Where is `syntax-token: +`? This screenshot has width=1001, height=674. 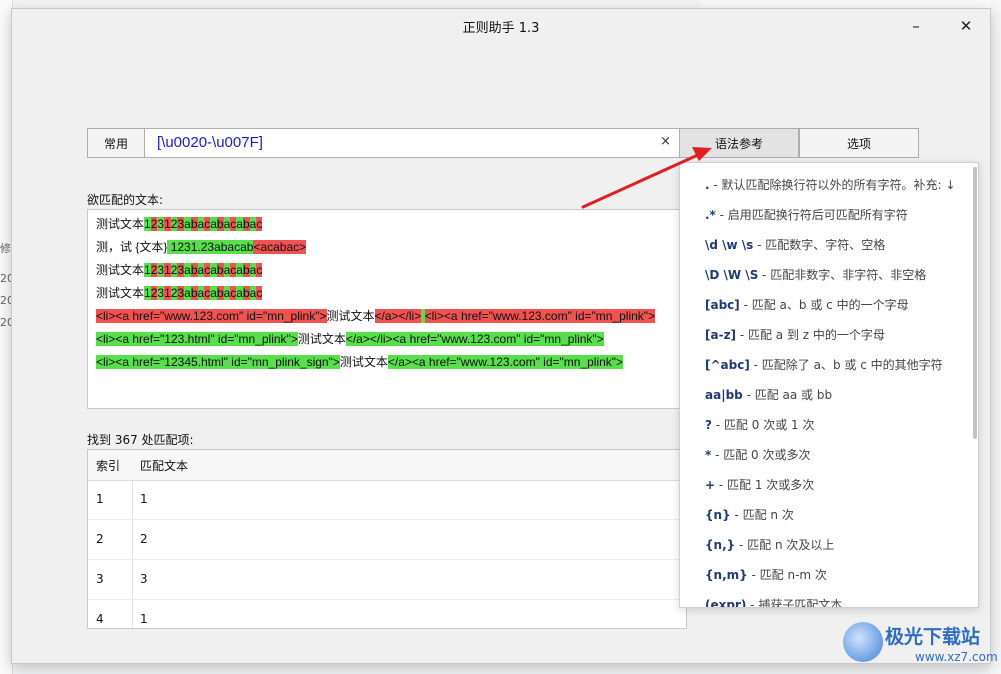
syntax-token: + is located at coordinates (710, 485).